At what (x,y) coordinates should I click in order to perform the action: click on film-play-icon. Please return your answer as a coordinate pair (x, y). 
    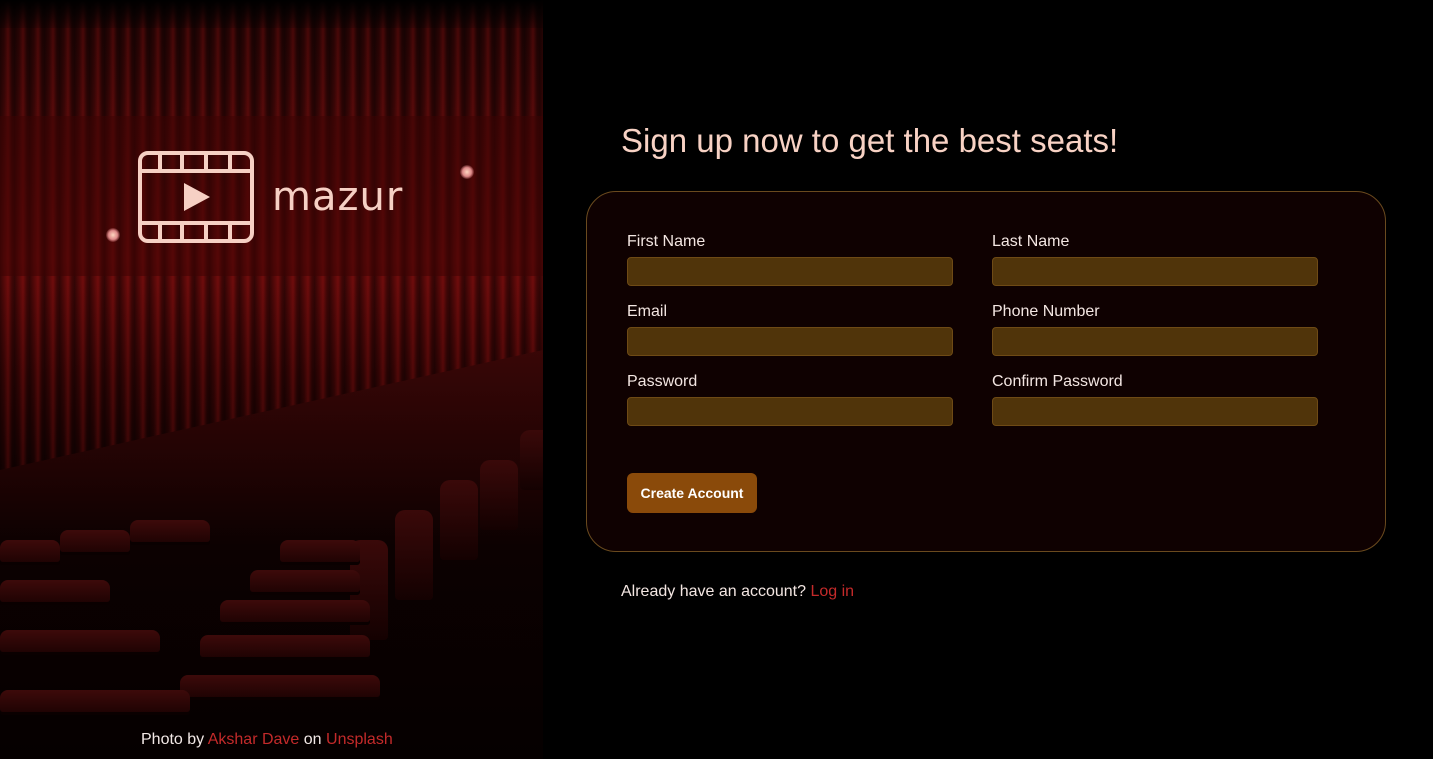
    Looking at the image, I should click on (196, 197).